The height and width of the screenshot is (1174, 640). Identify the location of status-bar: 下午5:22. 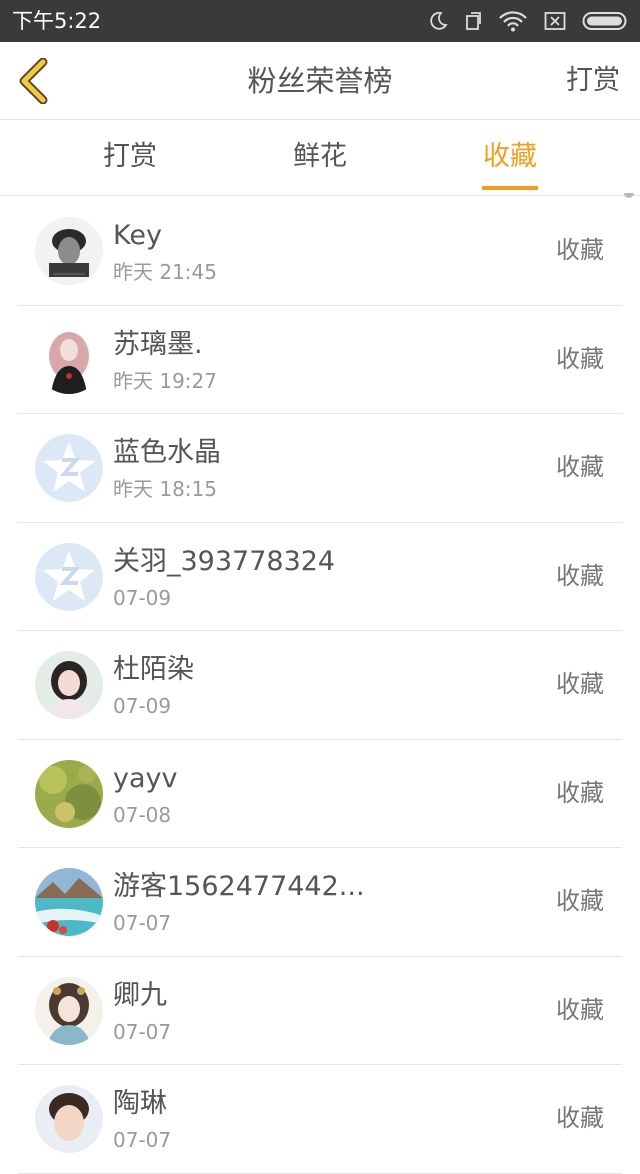
(320, 21).